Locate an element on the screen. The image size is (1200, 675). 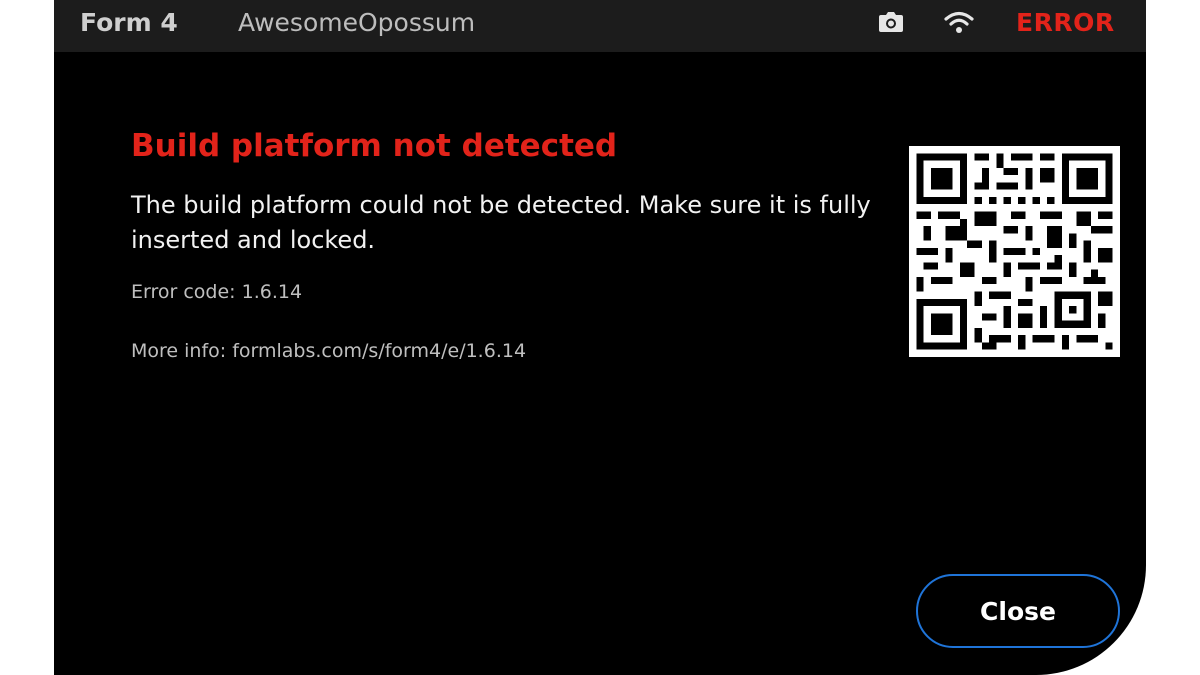
error-title: Build platform not detected is located at coordinates (374, 146).